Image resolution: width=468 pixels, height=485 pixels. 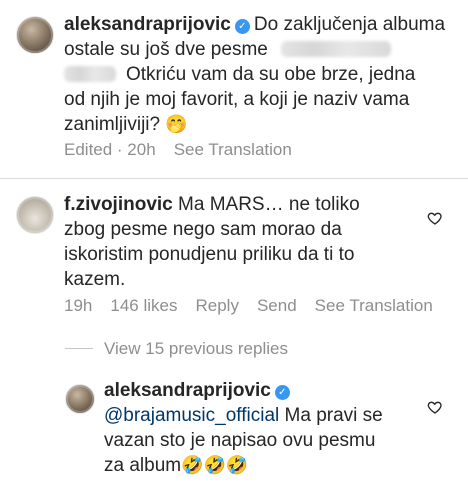 What do you see at coordinates (234, 178) in the screenshot?
I see `divider` at bounding box center [234, 178].